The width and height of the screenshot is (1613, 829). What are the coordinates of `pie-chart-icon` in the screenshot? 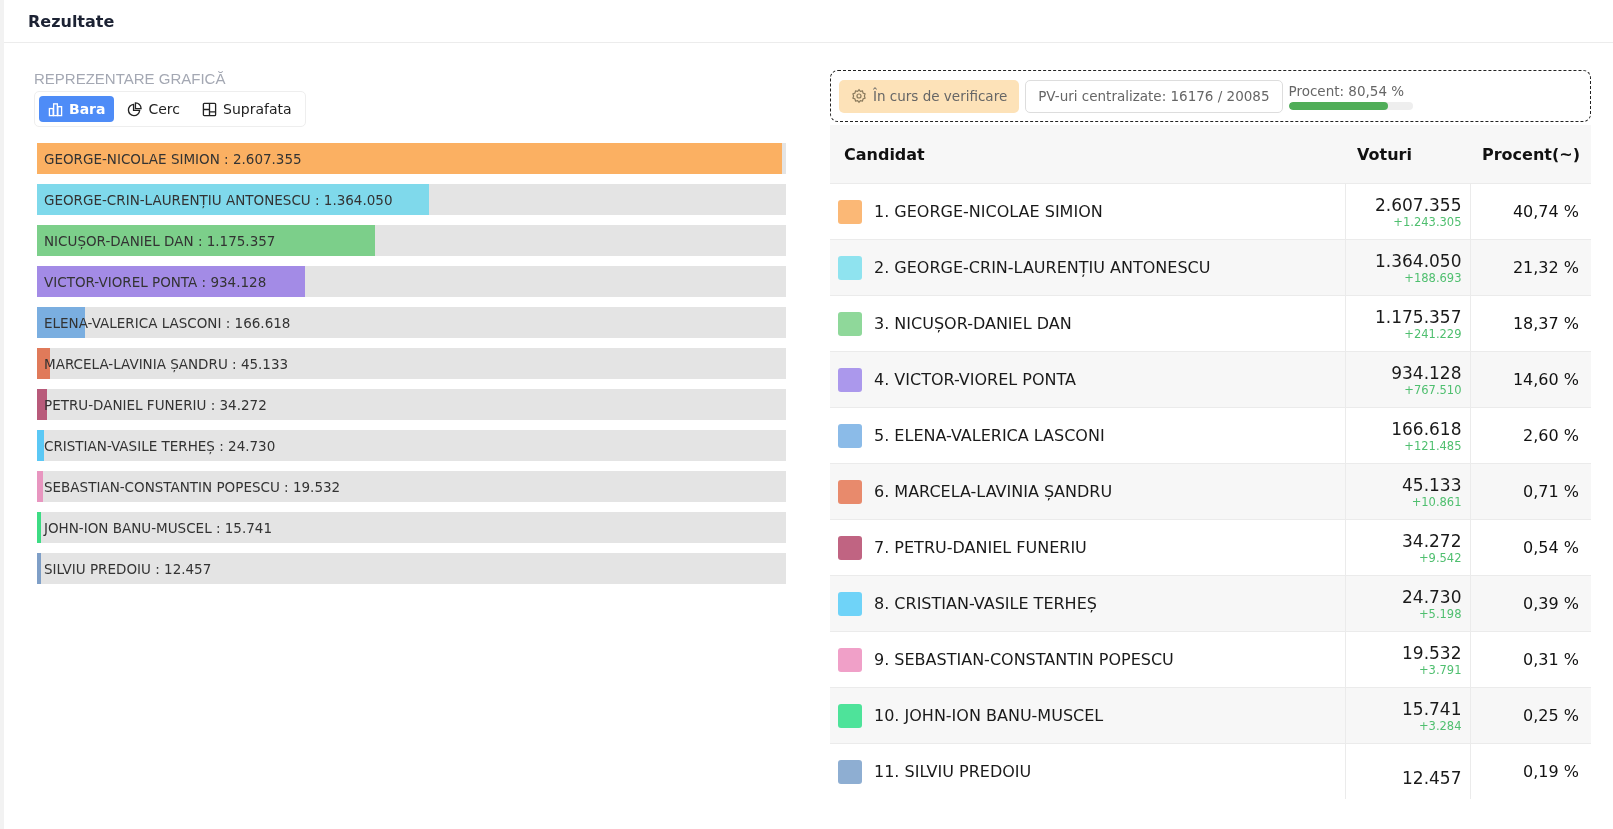 It's located at (135, 109).